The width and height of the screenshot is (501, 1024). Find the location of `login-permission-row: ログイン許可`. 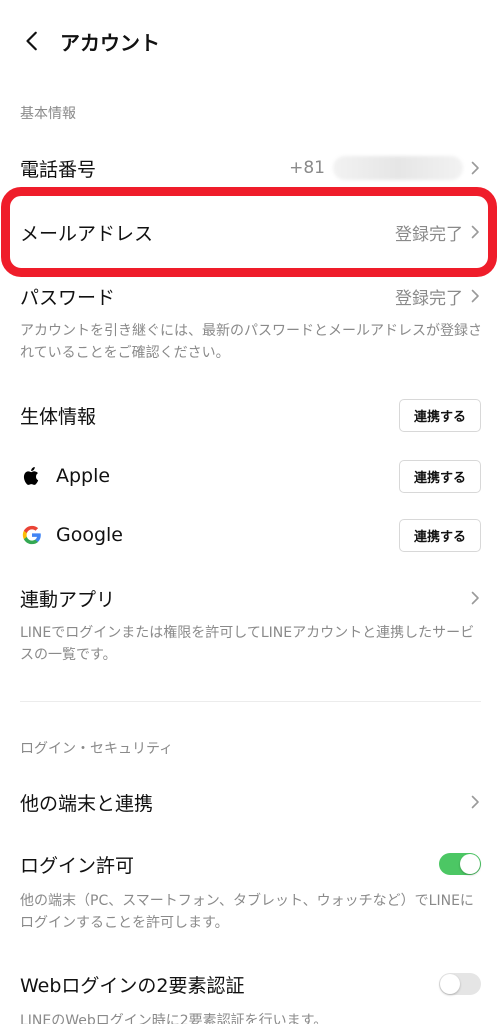

login-permission-row: ログイン許可 is located at coordinates (250, 864).